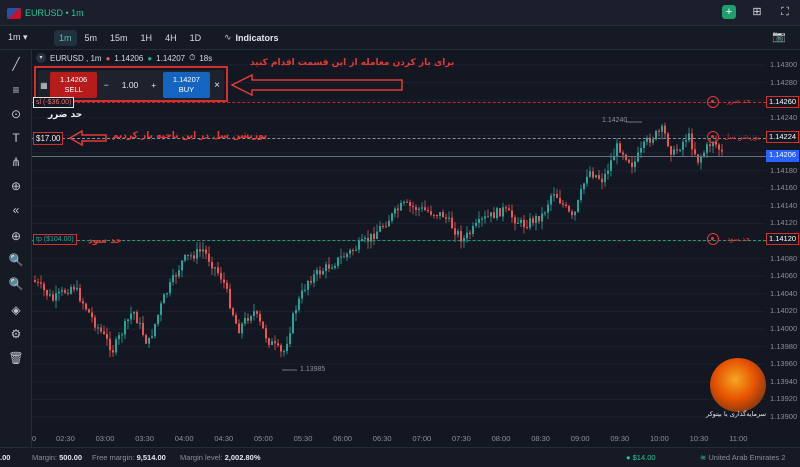  Describe the element at coordinates (313, 369) in the screenshot. I see `low-price-label: 1.13985` at that location.